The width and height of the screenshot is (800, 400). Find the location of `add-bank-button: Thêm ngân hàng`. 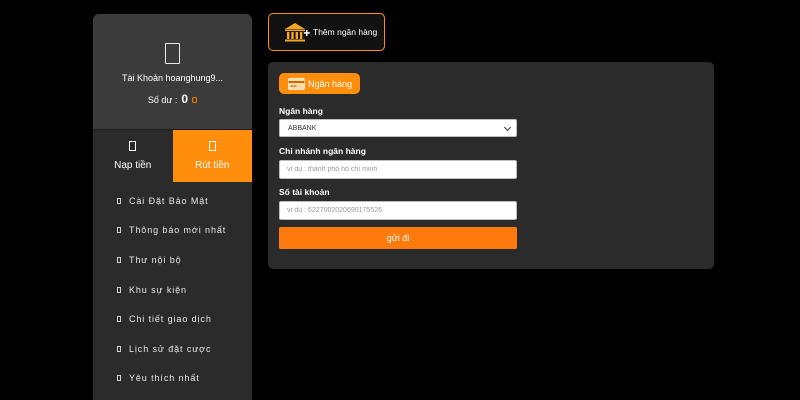

add-bank-button: Thêm ngân hàng is located at coordinates (326, 32).